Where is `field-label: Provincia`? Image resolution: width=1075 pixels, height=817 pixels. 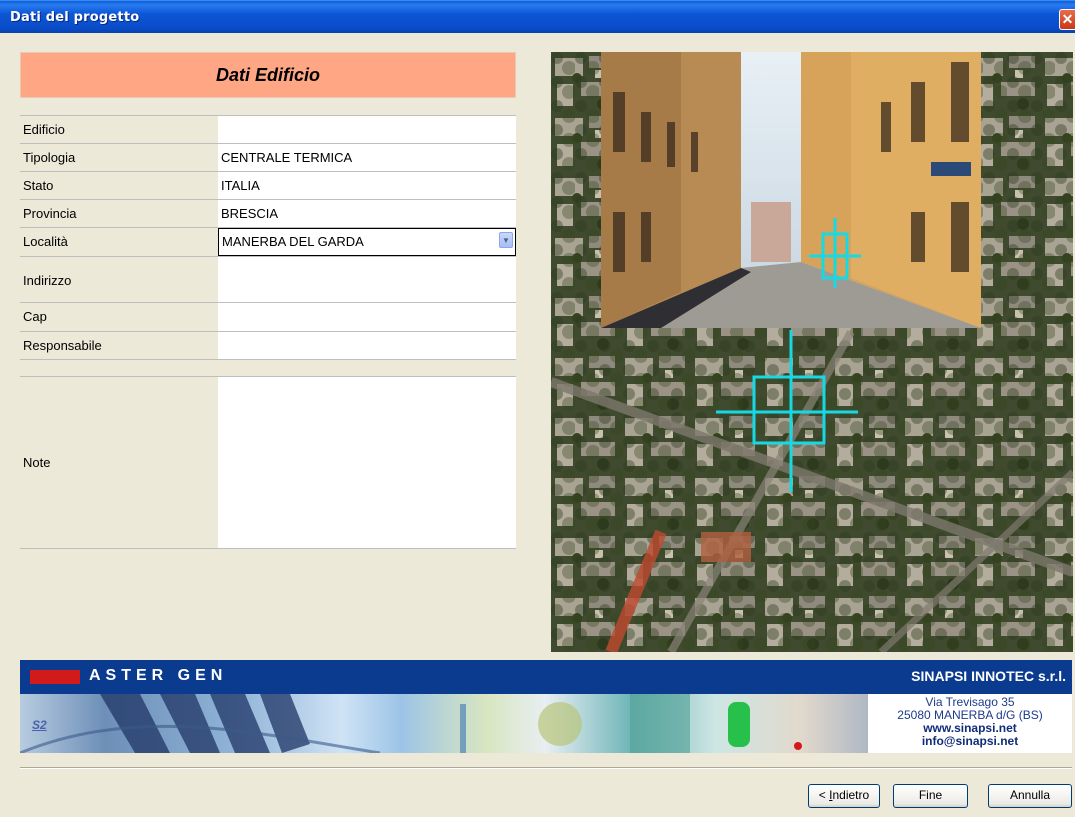 field-label: Provincia is located at coordinates (50, 213).